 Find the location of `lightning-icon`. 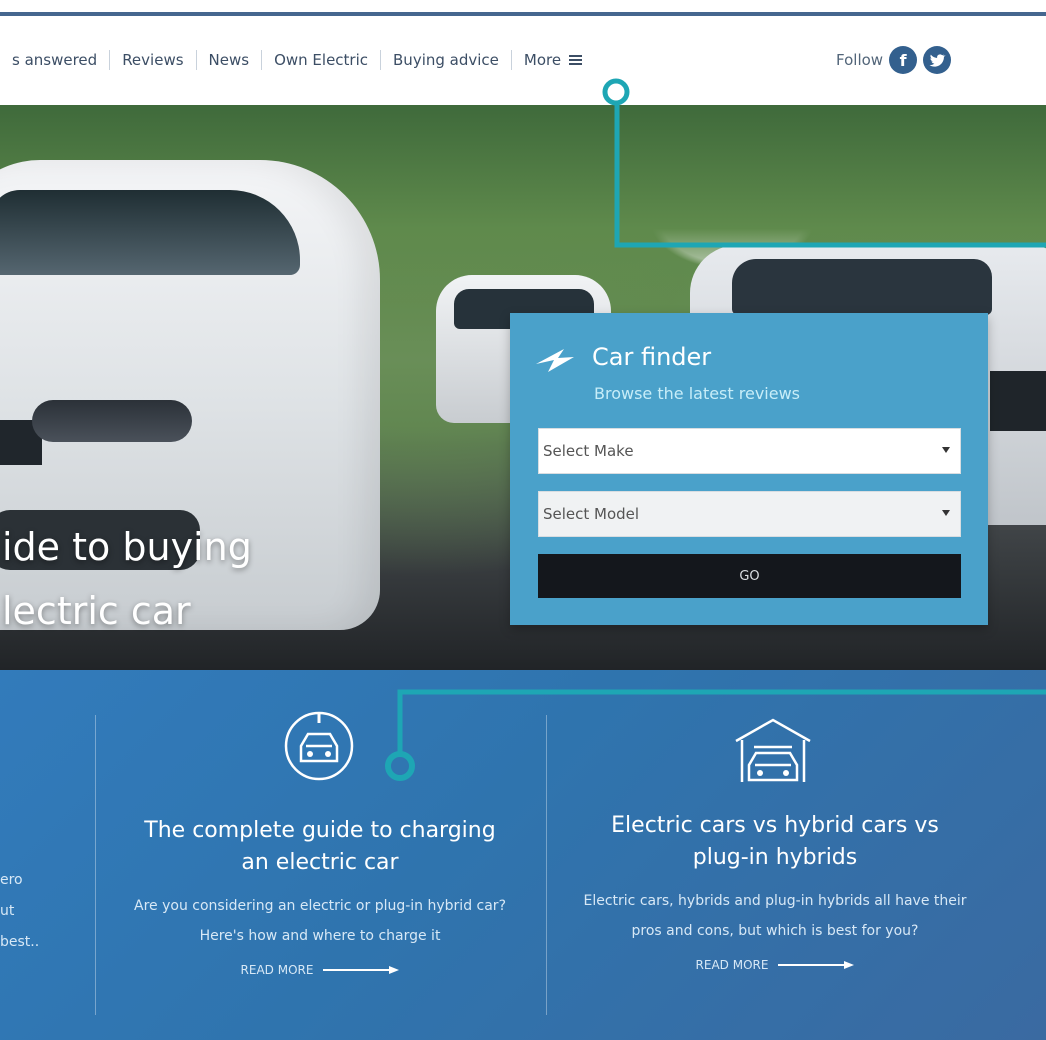

lightning-icon is located at coordinates (555, 363).